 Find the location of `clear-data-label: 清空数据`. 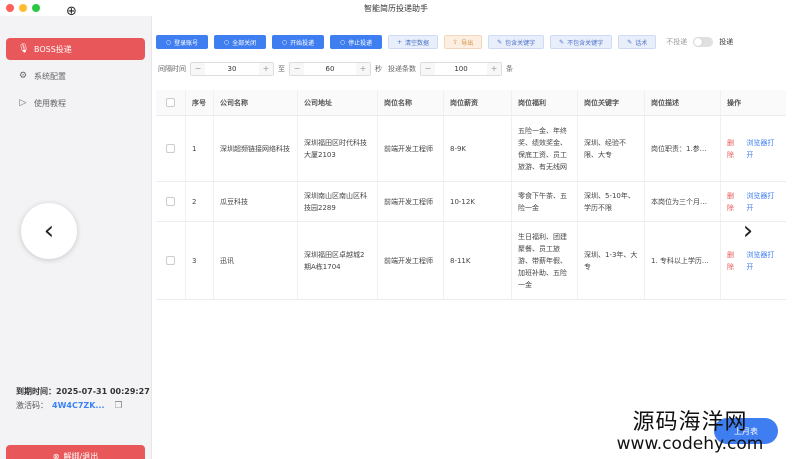

clear-data-label: 清空数据 is located at coordinates (417, 43).